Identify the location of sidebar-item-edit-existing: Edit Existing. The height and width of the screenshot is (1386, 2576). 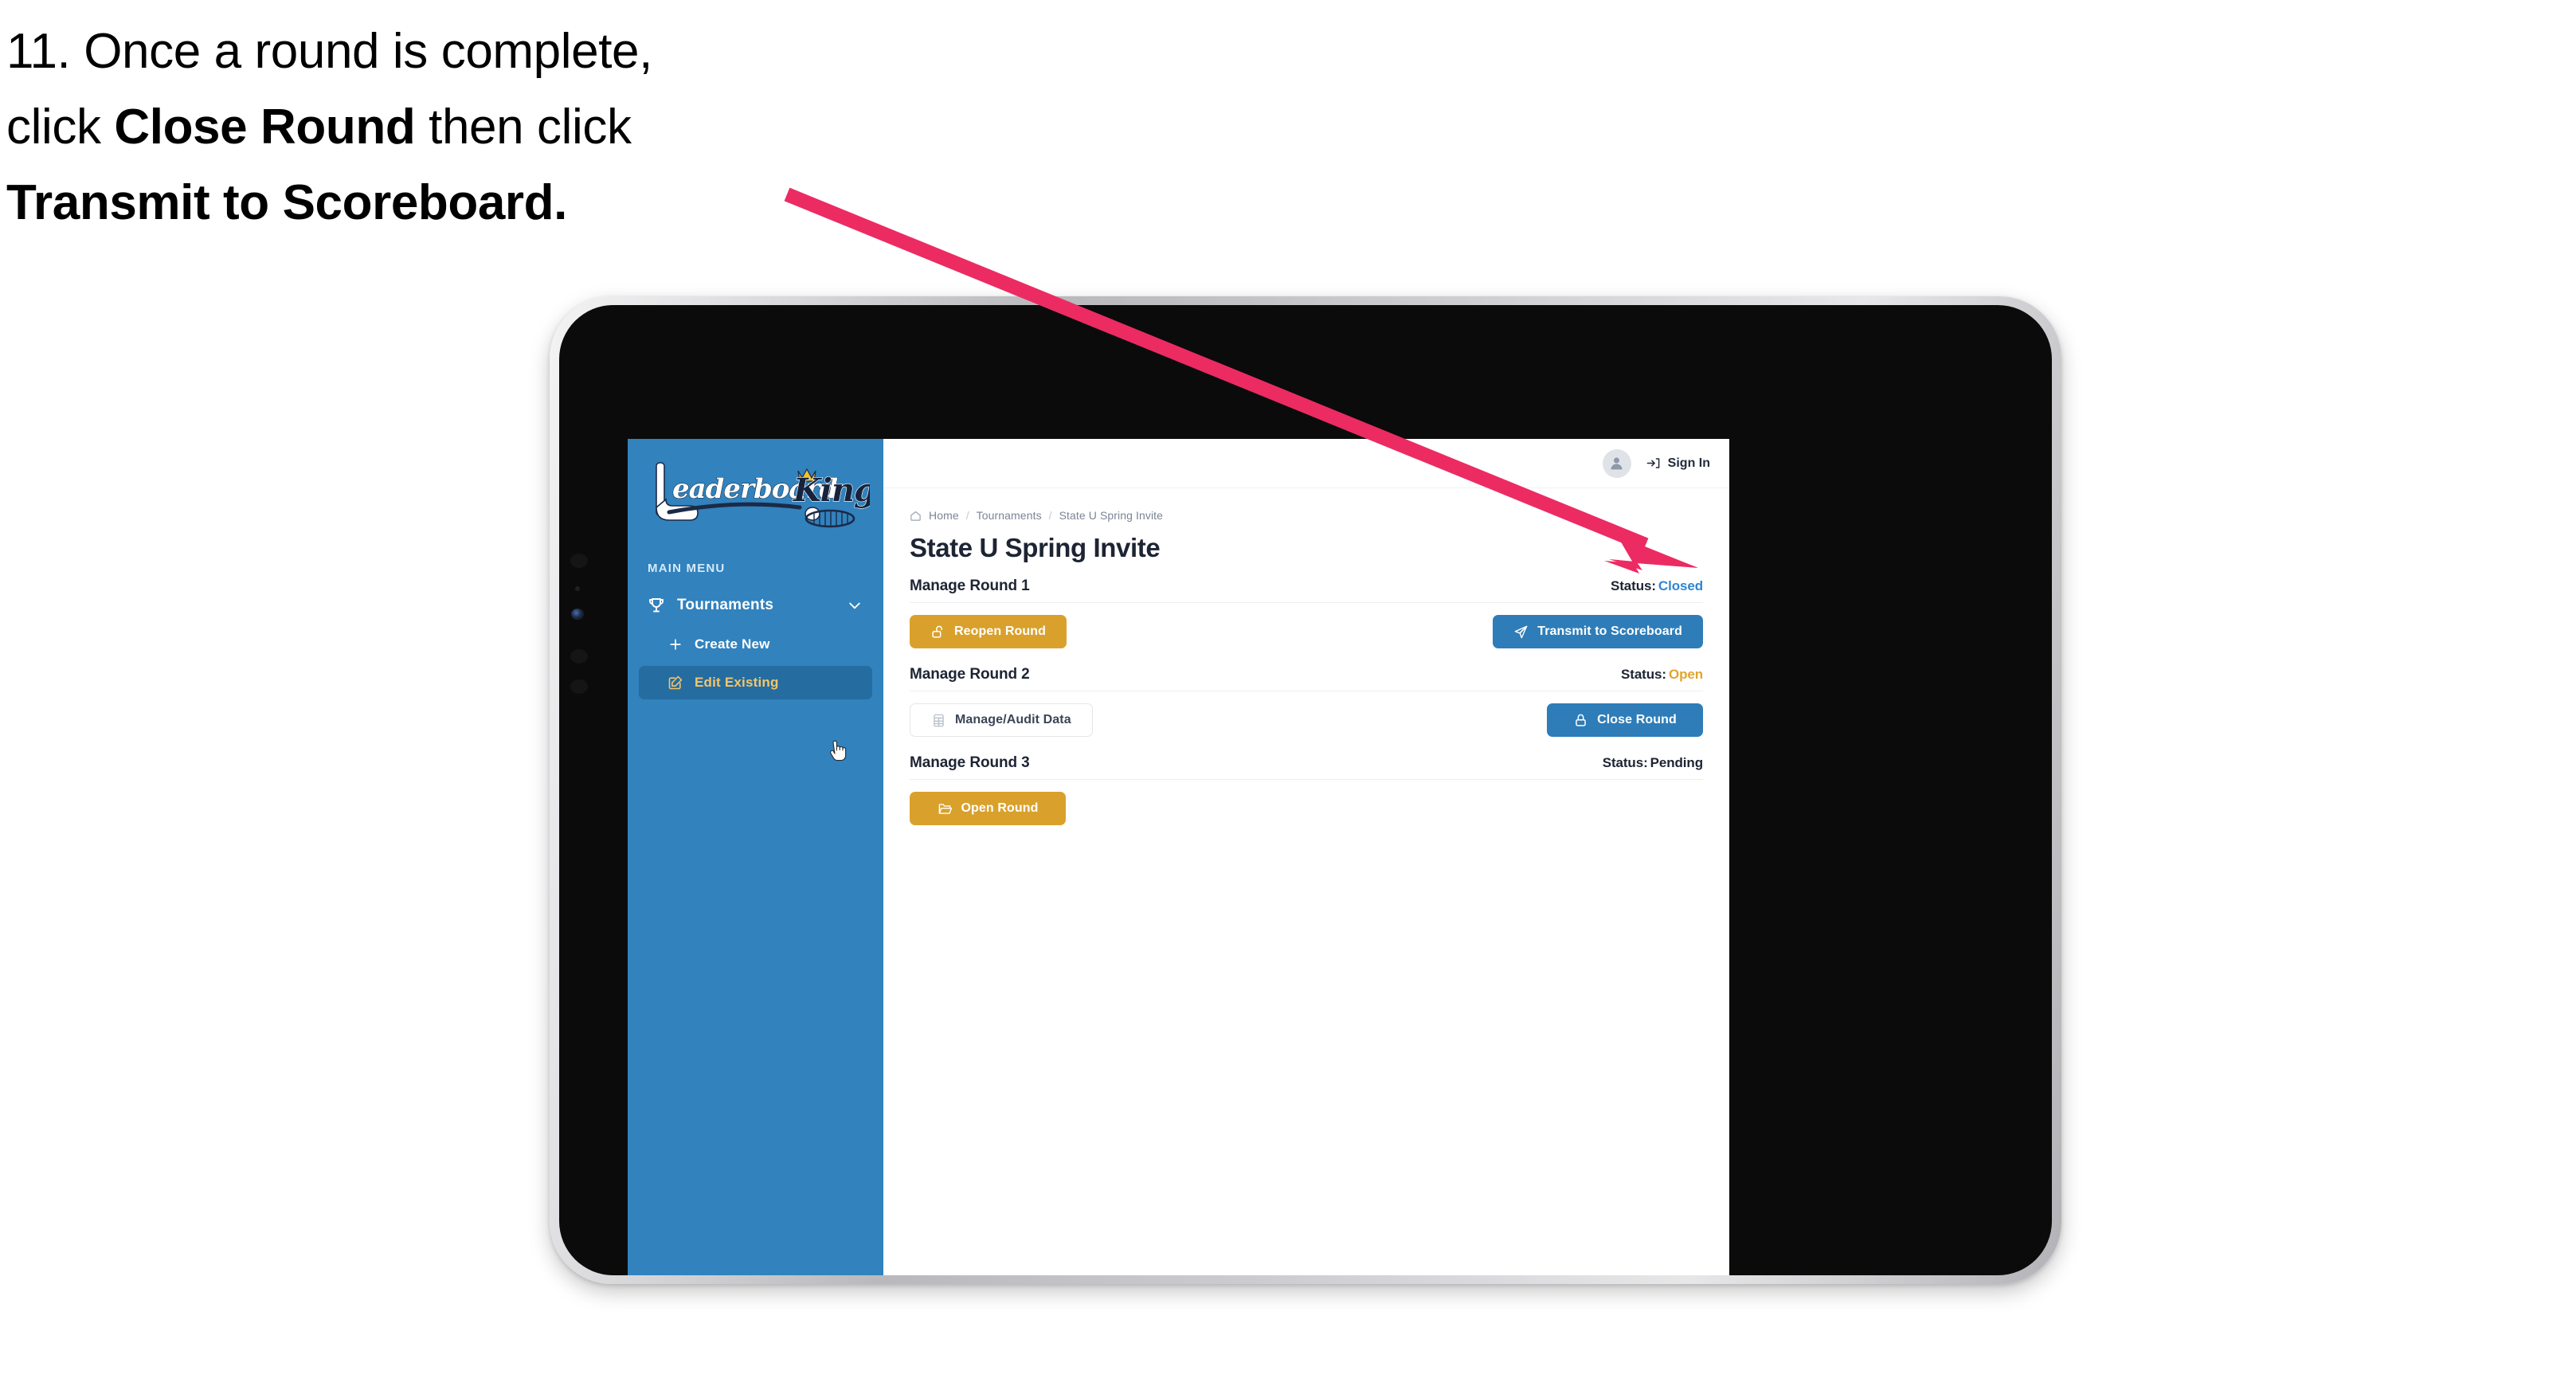
(755, 682).